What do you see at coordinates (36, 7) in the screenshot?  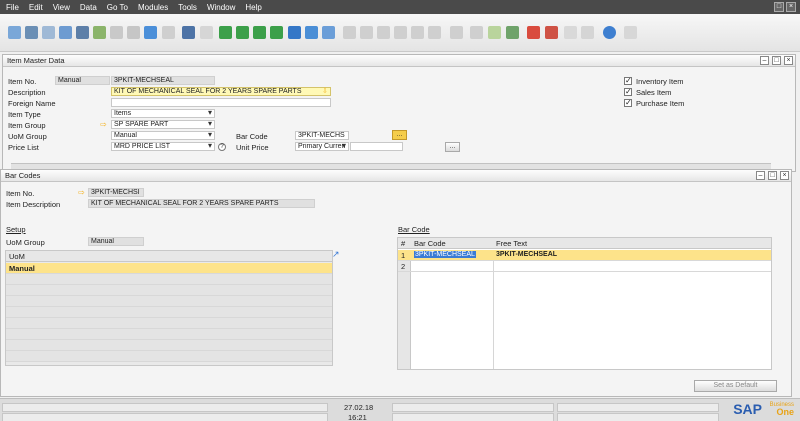 I see `menu-edit: Edit` at bounding box center [36, 7].